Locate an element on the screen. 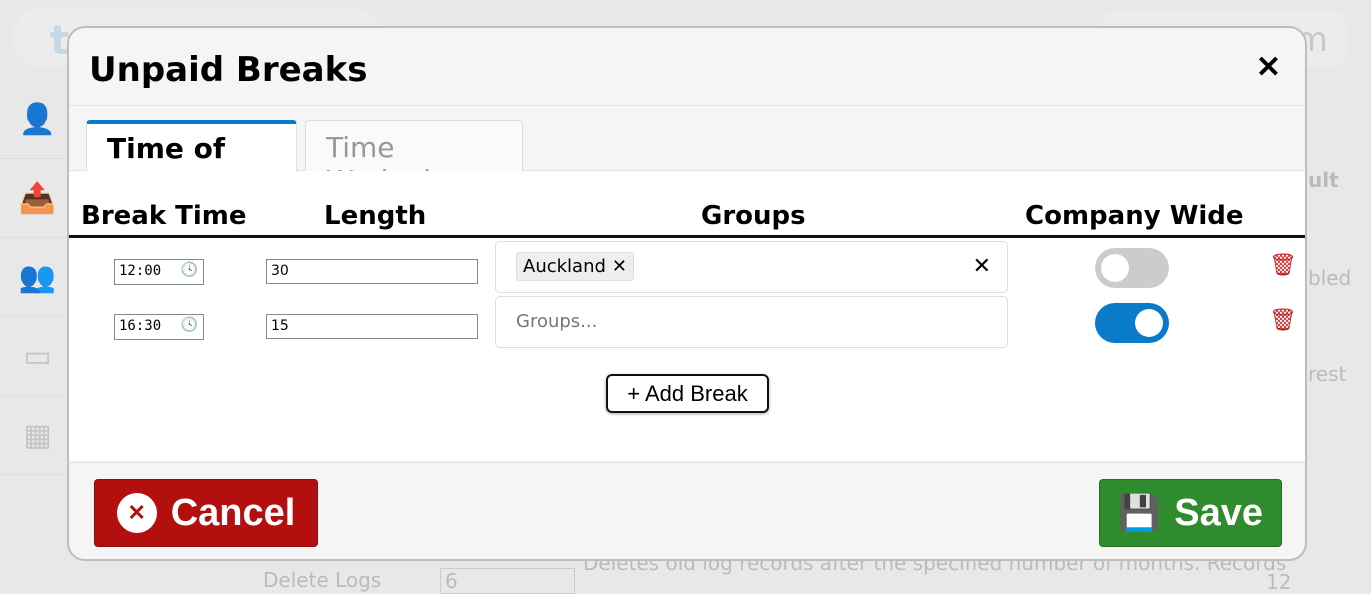 This screenshot has height=594, width=1371. sidebar-item-groups-icon: 👥 is located at coordinates (37, 277).